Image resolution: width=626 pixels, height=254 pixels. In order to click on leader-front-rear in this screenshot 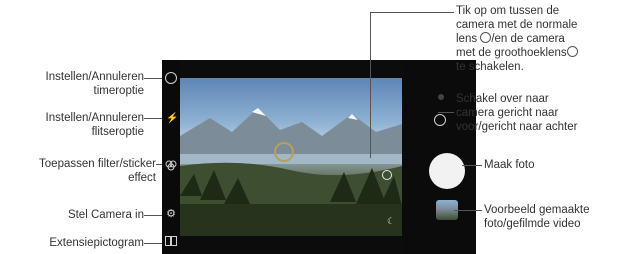, I will do `click(446, 112)`.